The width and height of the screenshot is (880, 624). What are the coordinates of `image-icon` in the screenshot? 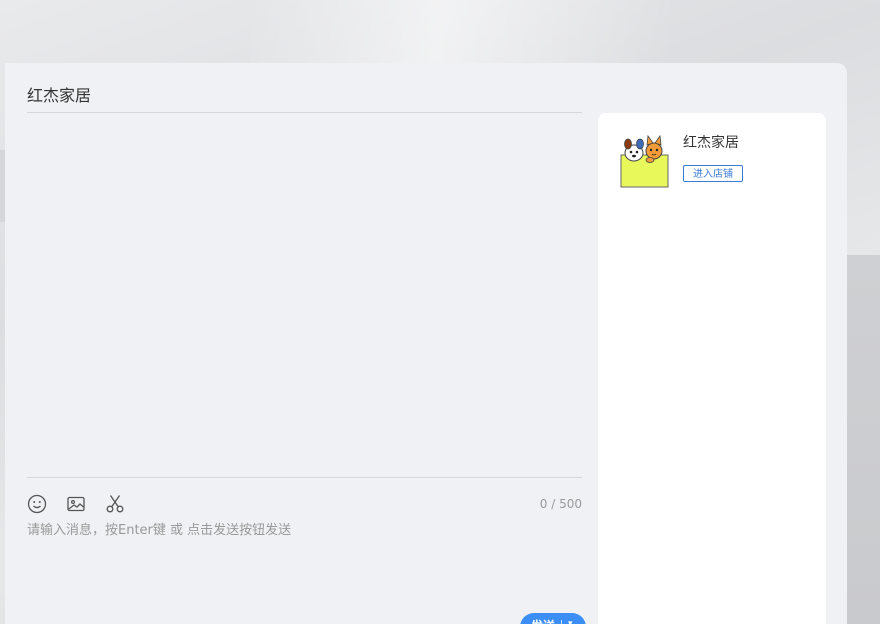 It's located at (75, 504).